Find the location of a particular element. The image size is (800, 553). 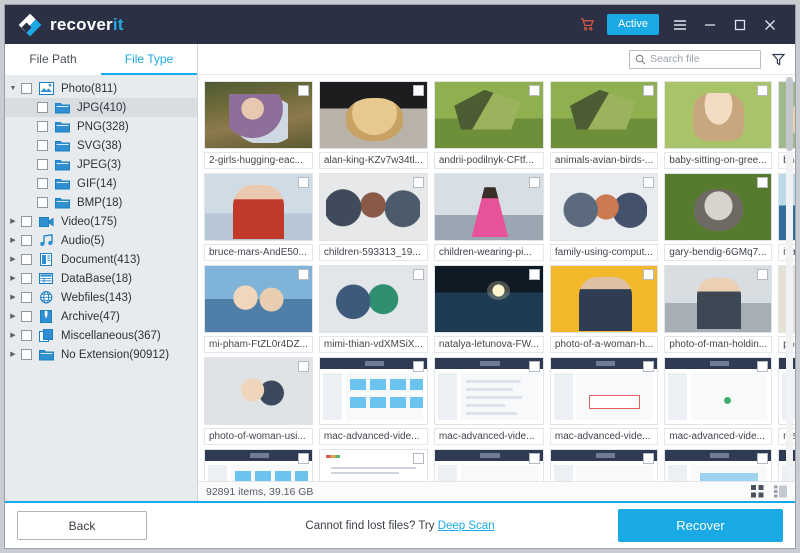

close-icon is located at coordinates (770, 25).